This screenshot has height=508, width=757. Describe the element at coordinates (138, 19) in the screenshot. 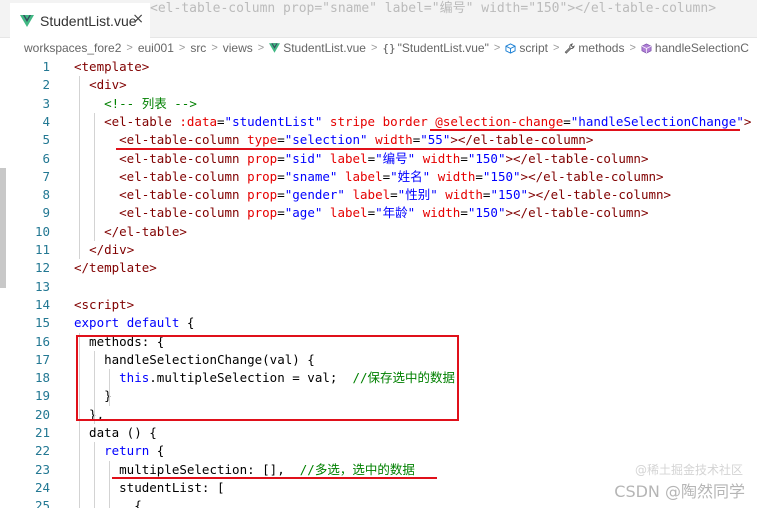

I see `close-icon: ×` at that location.